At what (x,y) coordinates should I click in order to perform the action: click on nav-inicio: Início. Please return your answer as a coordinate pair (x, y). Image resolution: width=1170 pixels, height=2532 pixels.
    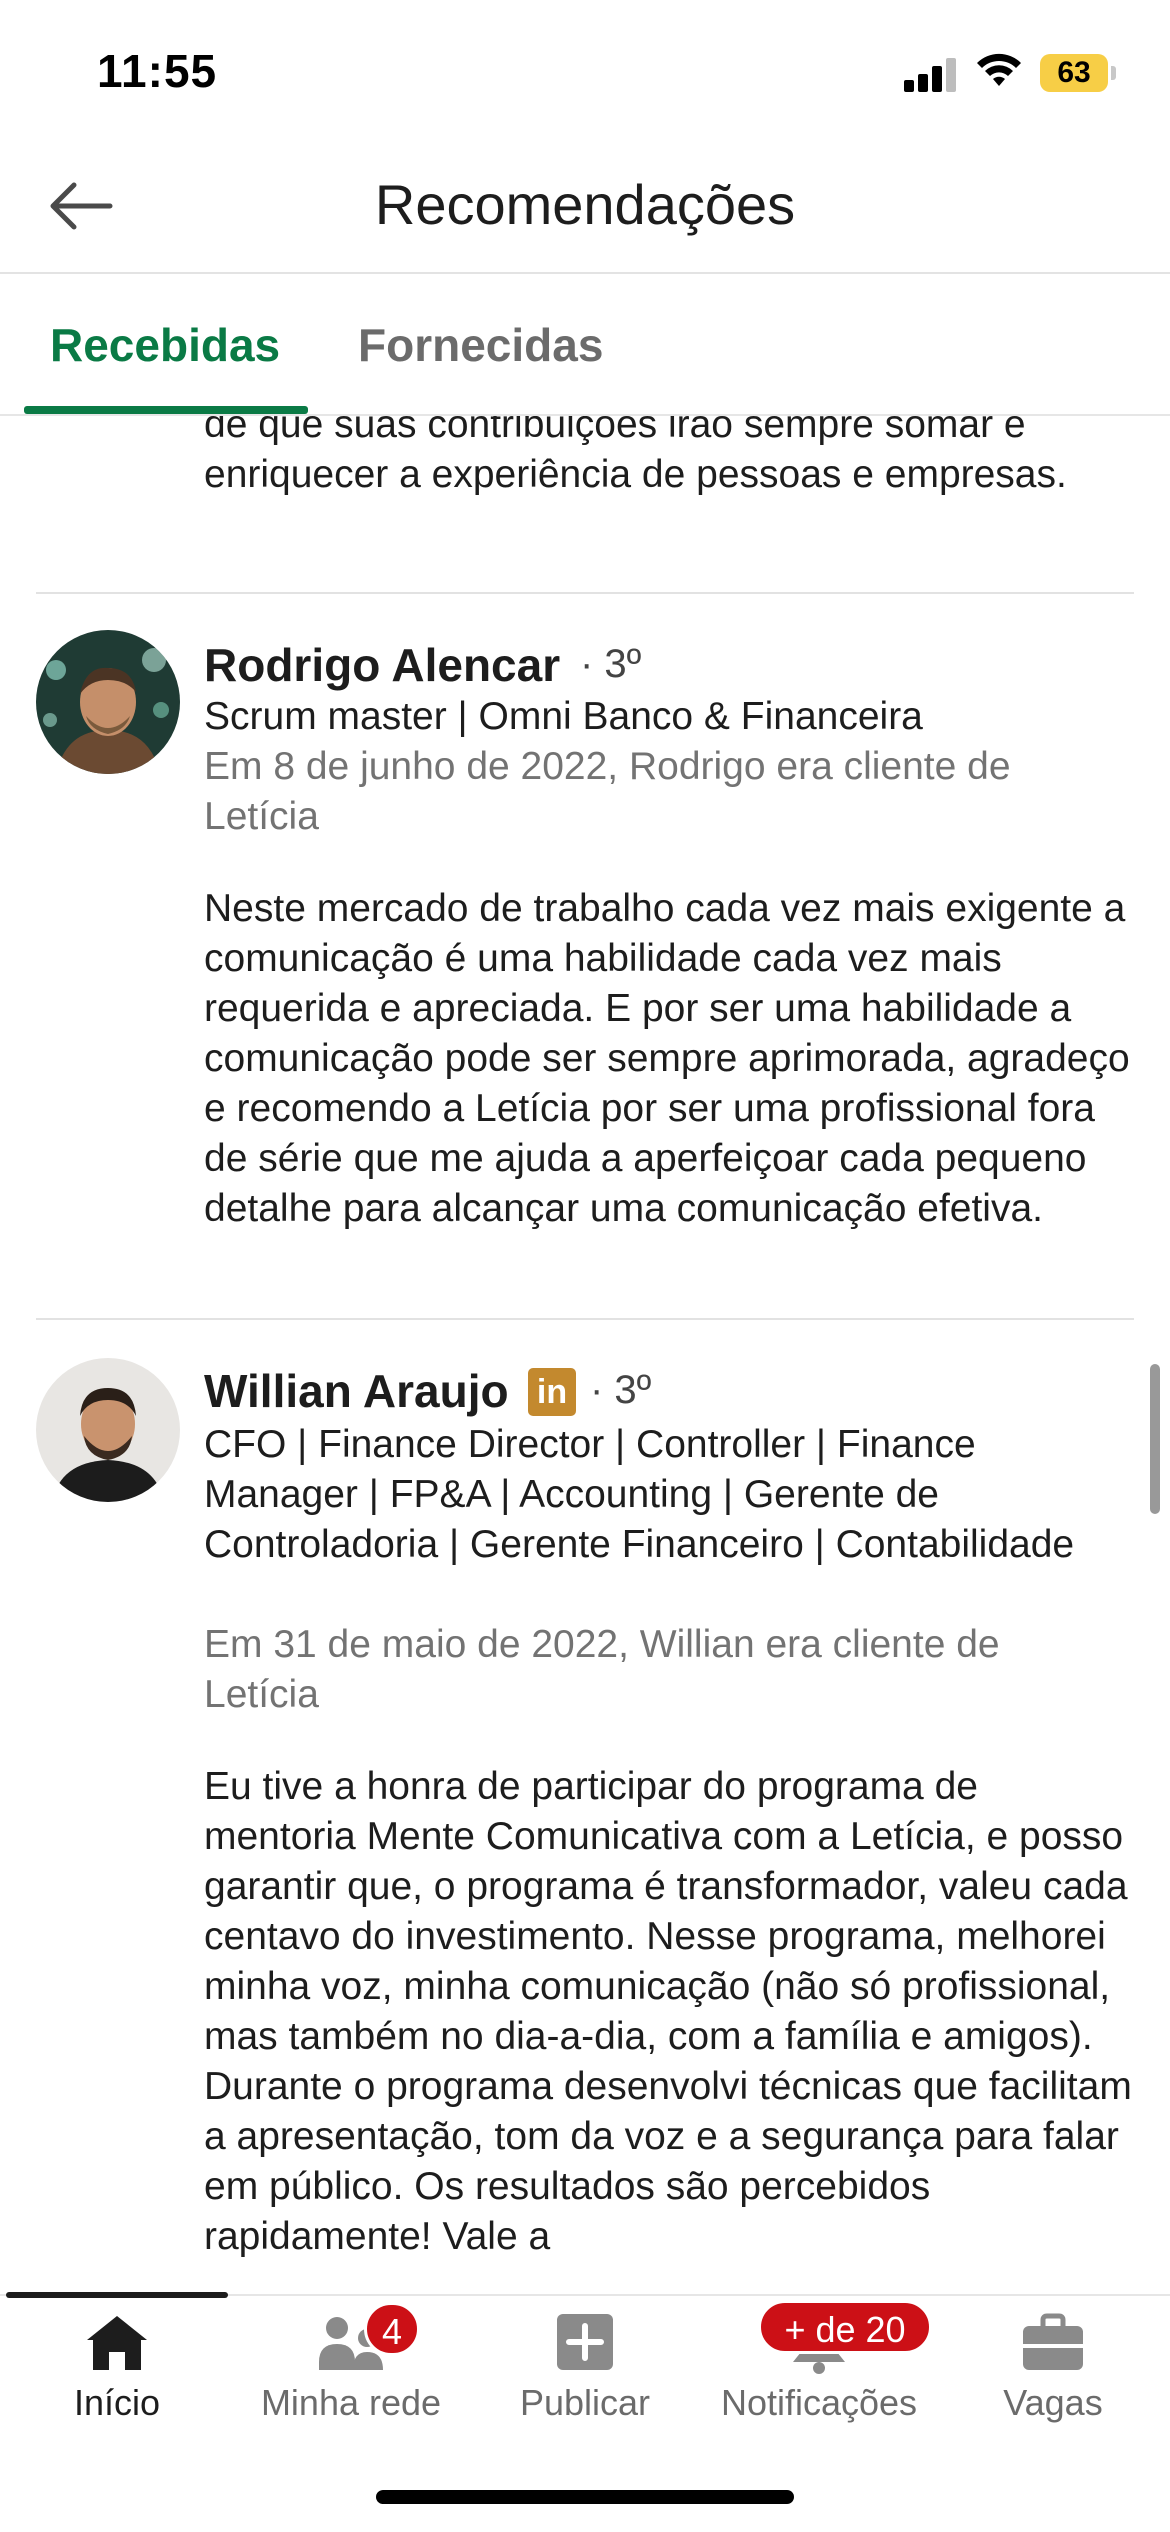
    Looking at the image, I should click on (117, 2371).